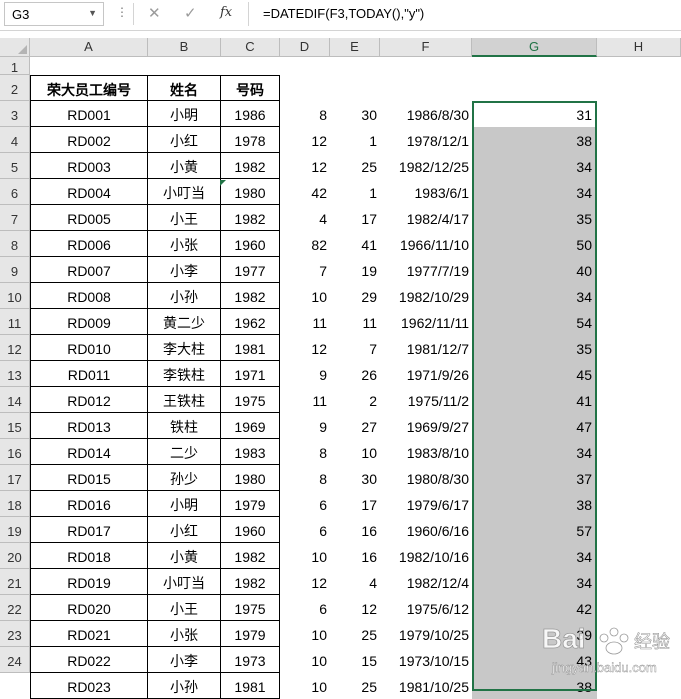 The height and width of the screenshot is (699, 681). What do you see at coordinates (250, 348) in the screenshot?
I see `code-cell: 1981` at bounding box center [250, 348].